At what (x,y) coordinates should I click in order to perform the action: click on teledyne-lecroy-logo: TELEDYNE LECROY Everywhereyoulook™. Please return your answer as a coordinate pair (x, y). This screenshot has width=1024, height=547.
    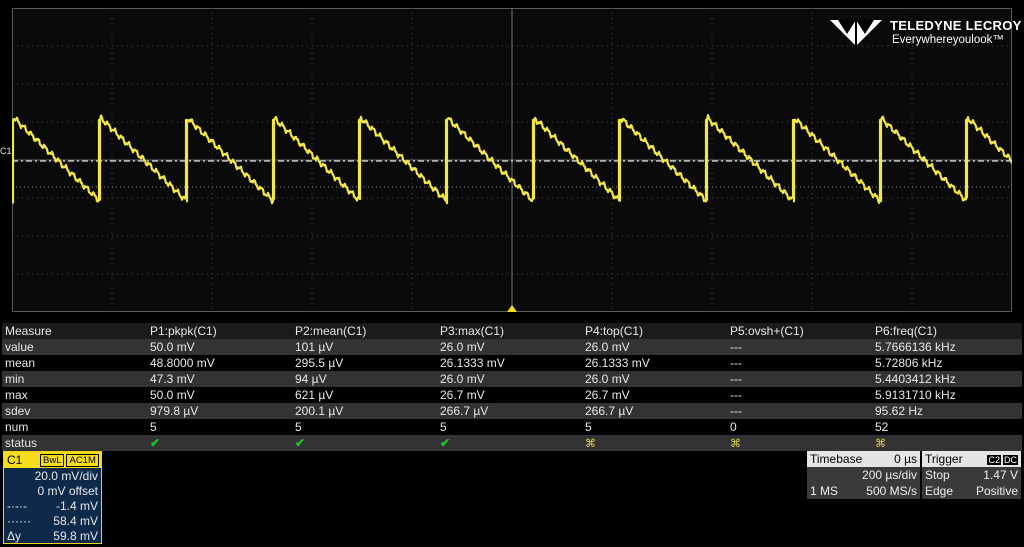
    Looking at the image, I should click on (923, 33).